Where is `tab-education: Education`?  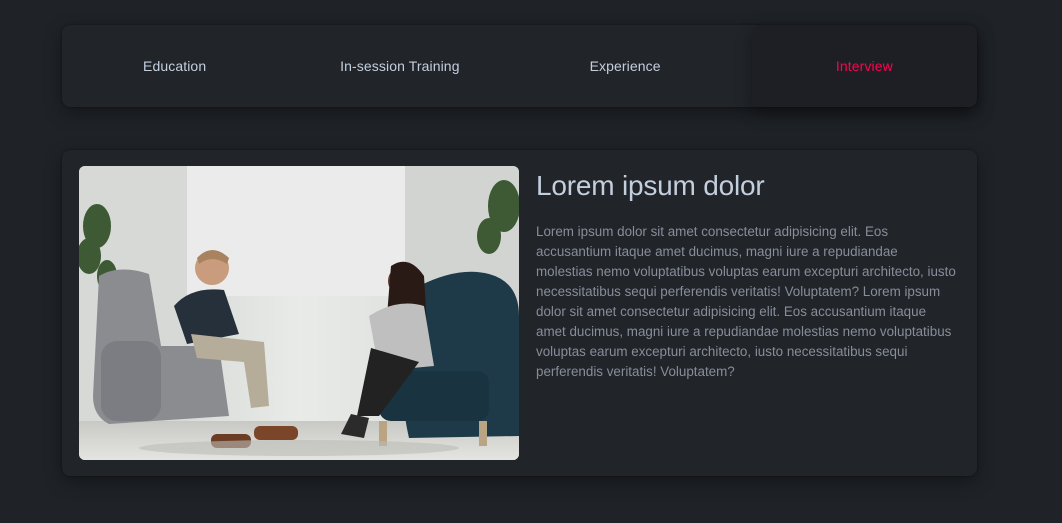
tab-education: Education is located at coordinates (174, 66).